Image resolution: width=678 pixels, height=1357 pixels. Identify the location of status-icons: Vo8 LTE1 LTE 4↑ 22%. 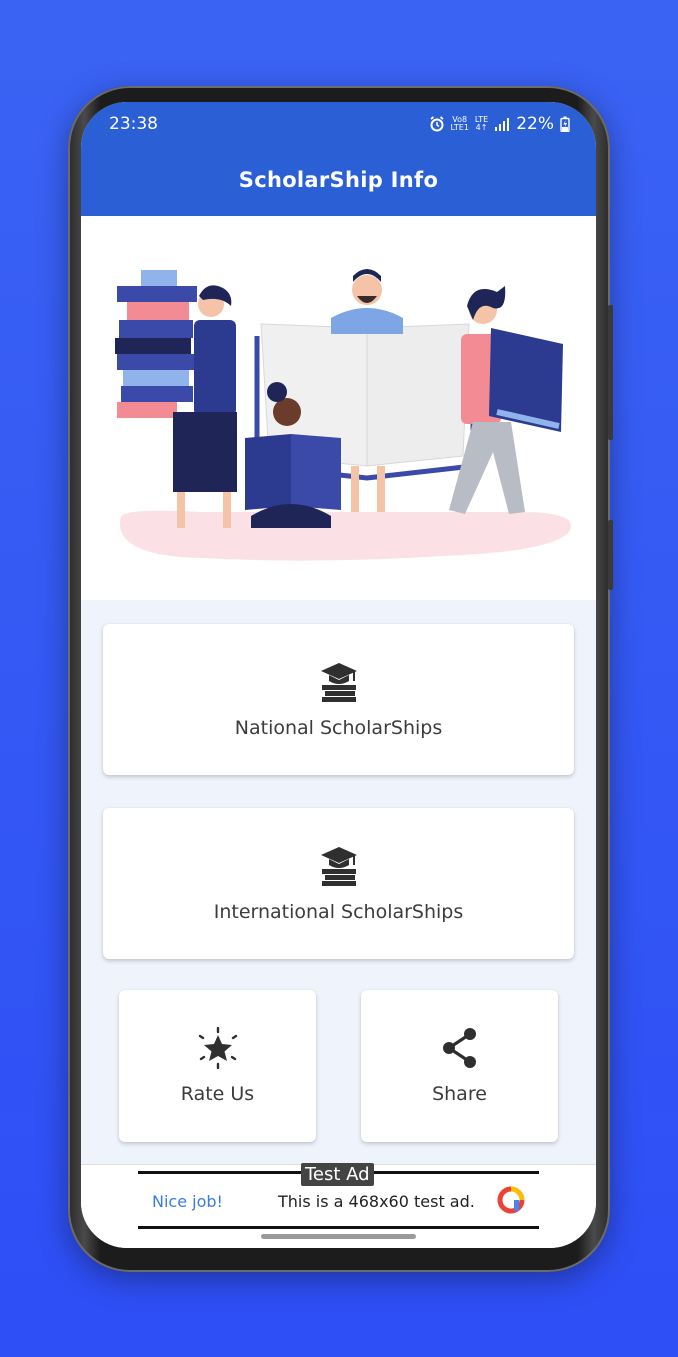
(499, 124).